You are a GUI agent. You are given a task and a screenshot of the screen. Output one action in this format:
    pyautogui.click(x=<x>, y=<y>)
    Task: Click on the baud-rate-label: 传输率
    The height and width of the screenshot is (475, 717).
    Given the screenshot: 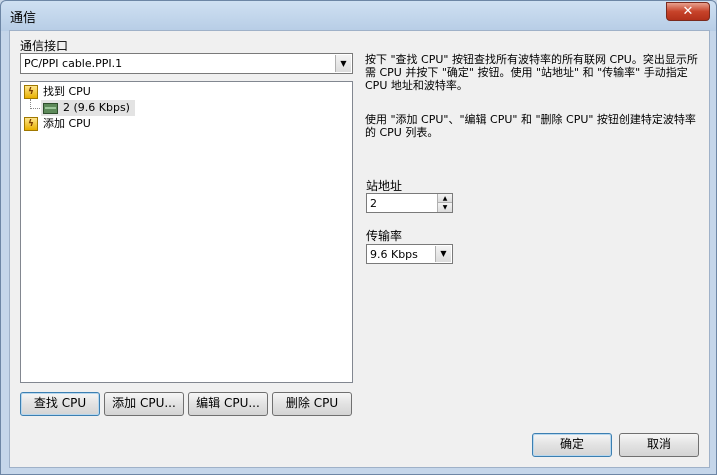 What is the action you would take?
    pyautogui.click(x=384, y=236)
    